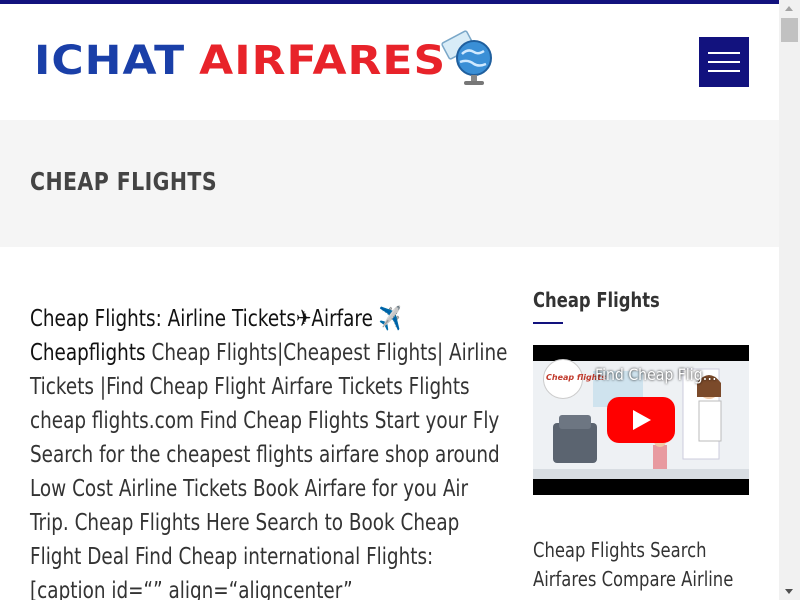  What do you see at coordinates (789, 8) in the screenshot?
I see `scroll-up-arrow-icon` at bounding box center [789, 8].